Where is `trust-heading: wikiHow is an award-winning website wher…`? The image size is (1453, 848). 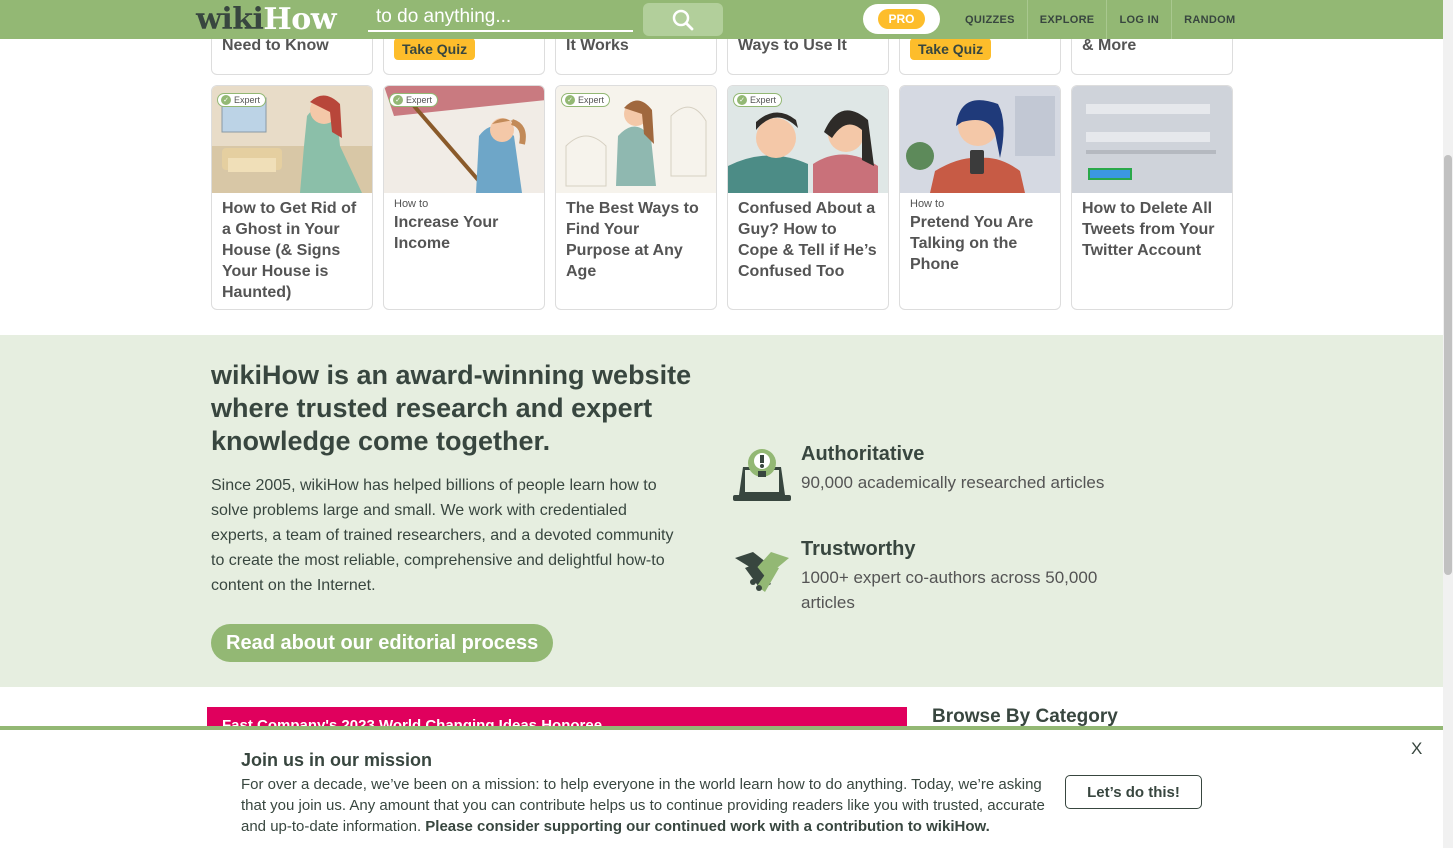 trust-heading: wikiHow is an award-winning website wher… is located at coordinates (451, 408).